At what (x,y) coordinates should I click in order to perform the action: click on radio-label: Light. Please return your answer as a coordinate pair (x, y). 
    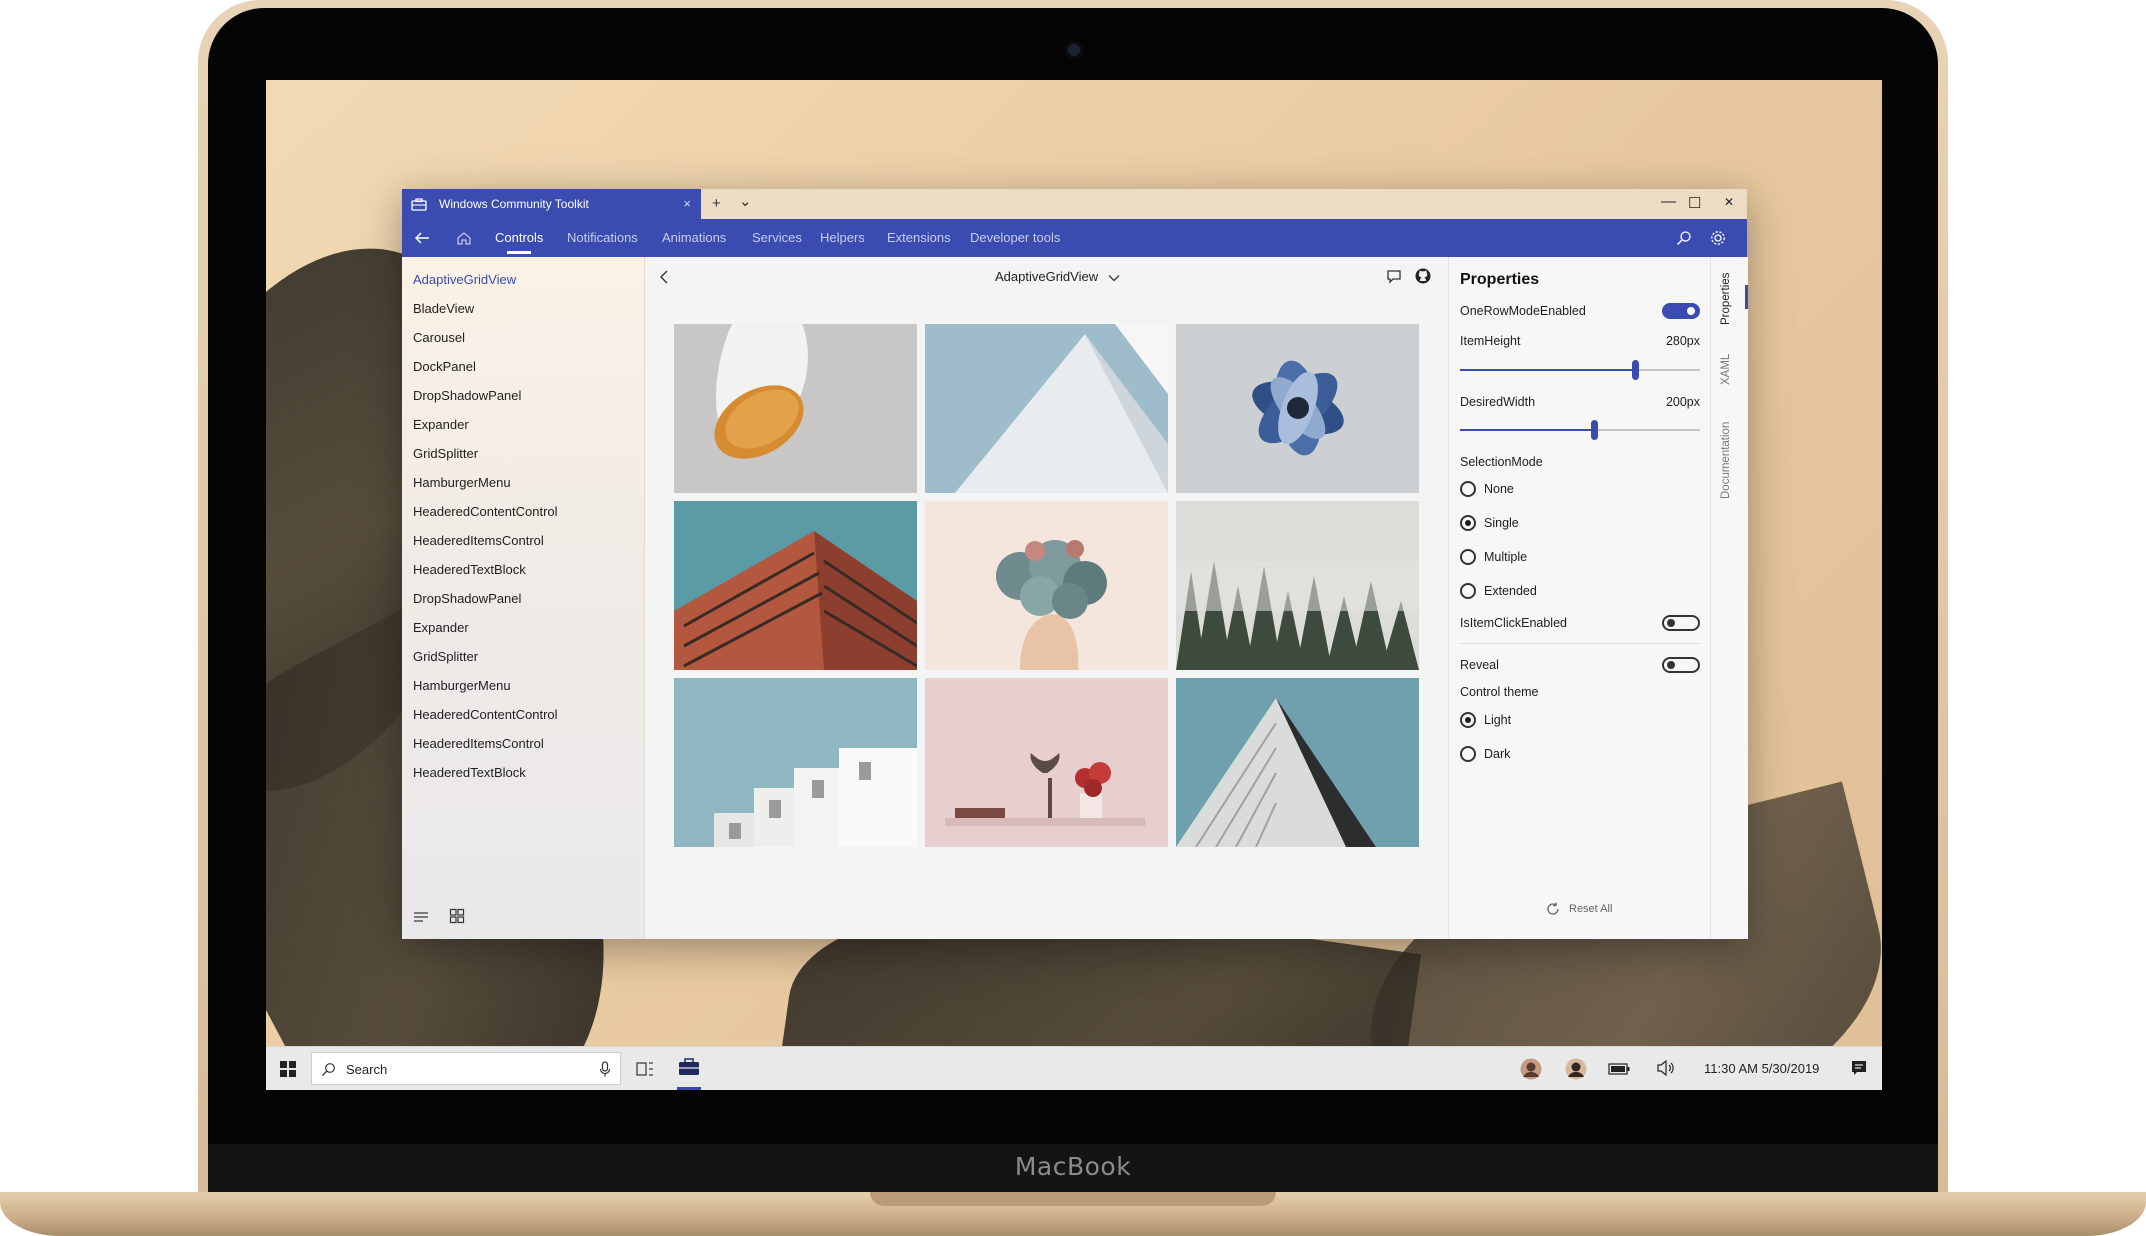
    Looking at the image, I should click on (1498, 720).